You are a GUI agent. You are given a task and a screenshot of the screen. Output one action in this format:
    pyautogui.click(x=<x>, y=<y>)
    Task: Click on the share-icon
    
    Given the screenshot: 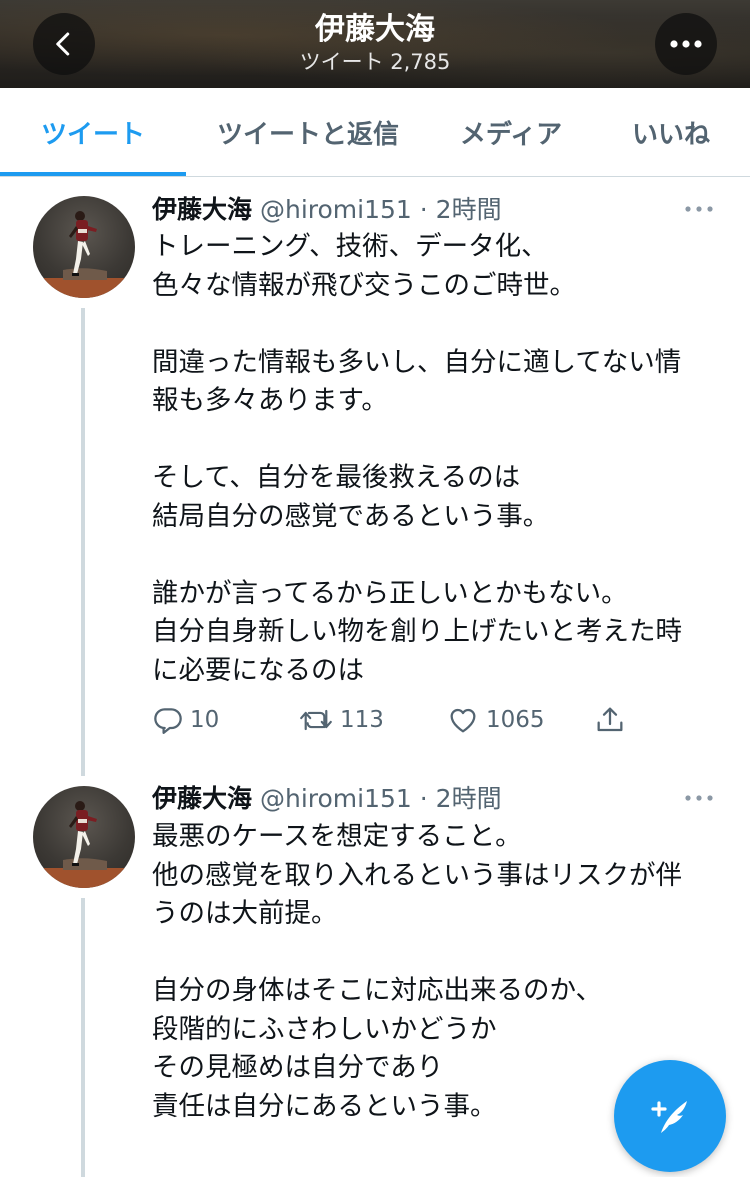 What is the action you would take?
    pyautogui.click(x=610, y=719)
    